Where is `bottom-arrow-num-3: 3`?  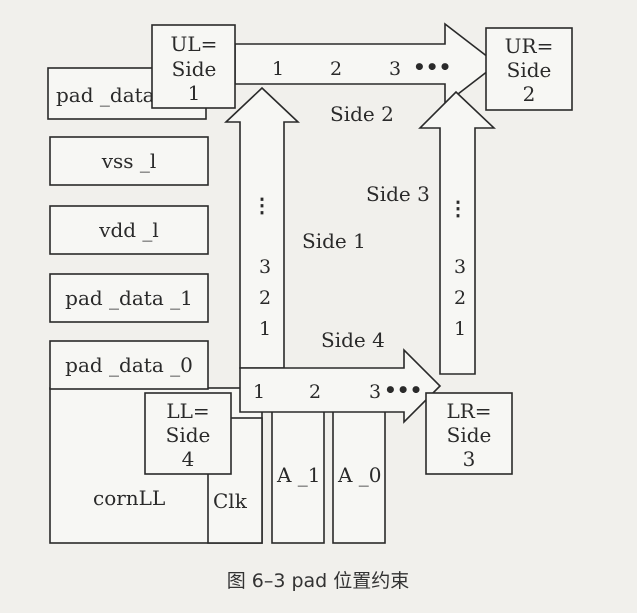 bottom-arrow-num-3: 3 is located at coordinates (375, 392).